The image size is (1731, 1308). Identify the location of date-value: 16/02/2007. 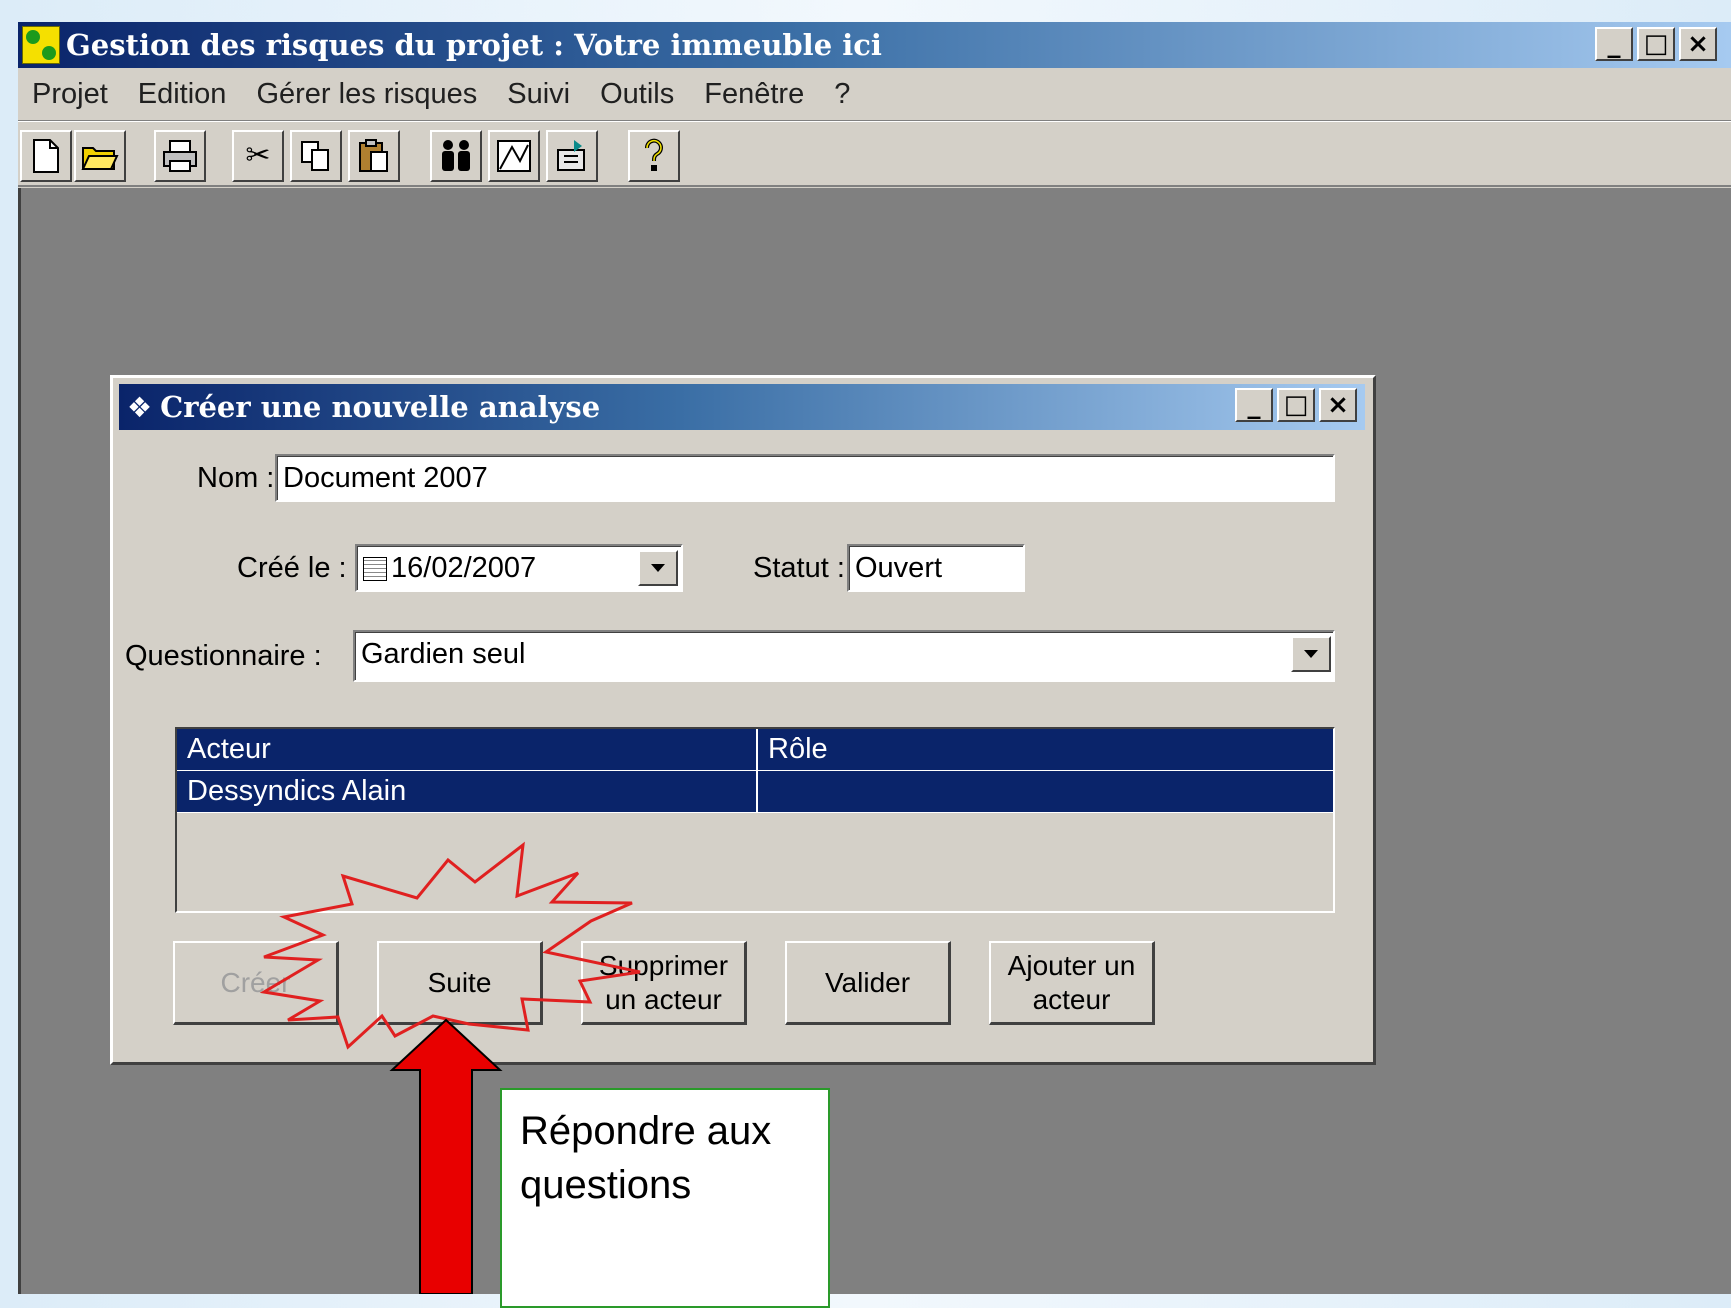
(464, 568).